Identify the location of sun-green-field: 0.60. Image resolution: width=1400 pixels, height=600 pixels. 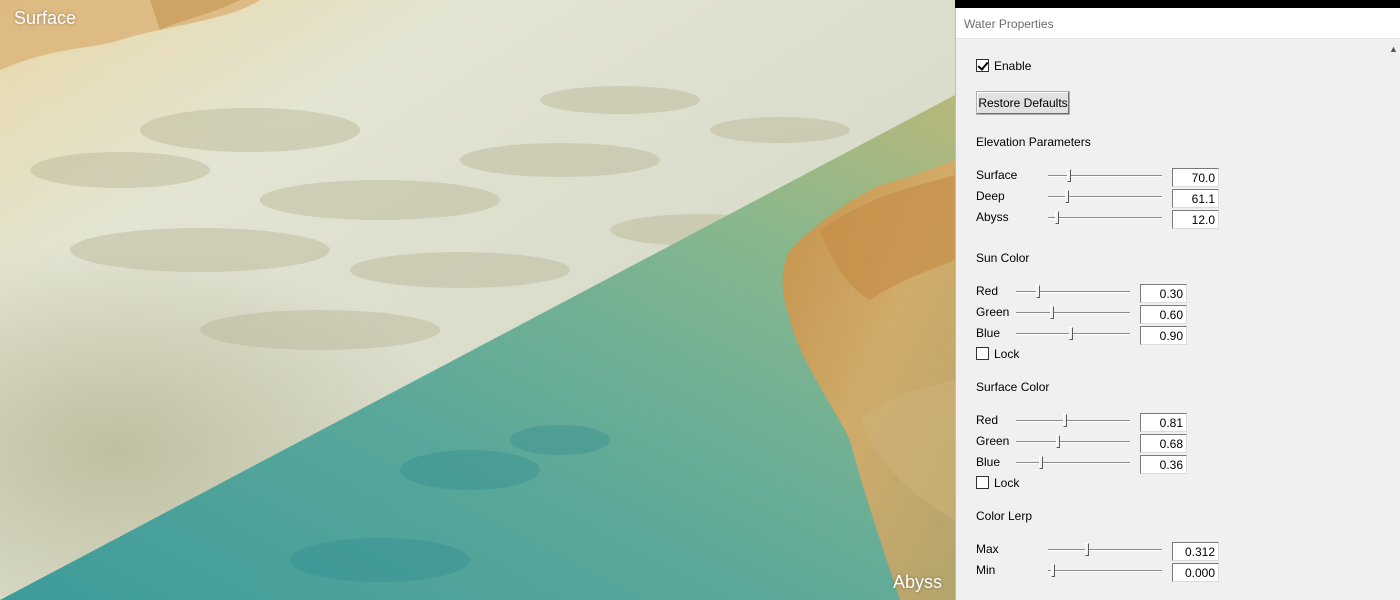
(1163, 314).